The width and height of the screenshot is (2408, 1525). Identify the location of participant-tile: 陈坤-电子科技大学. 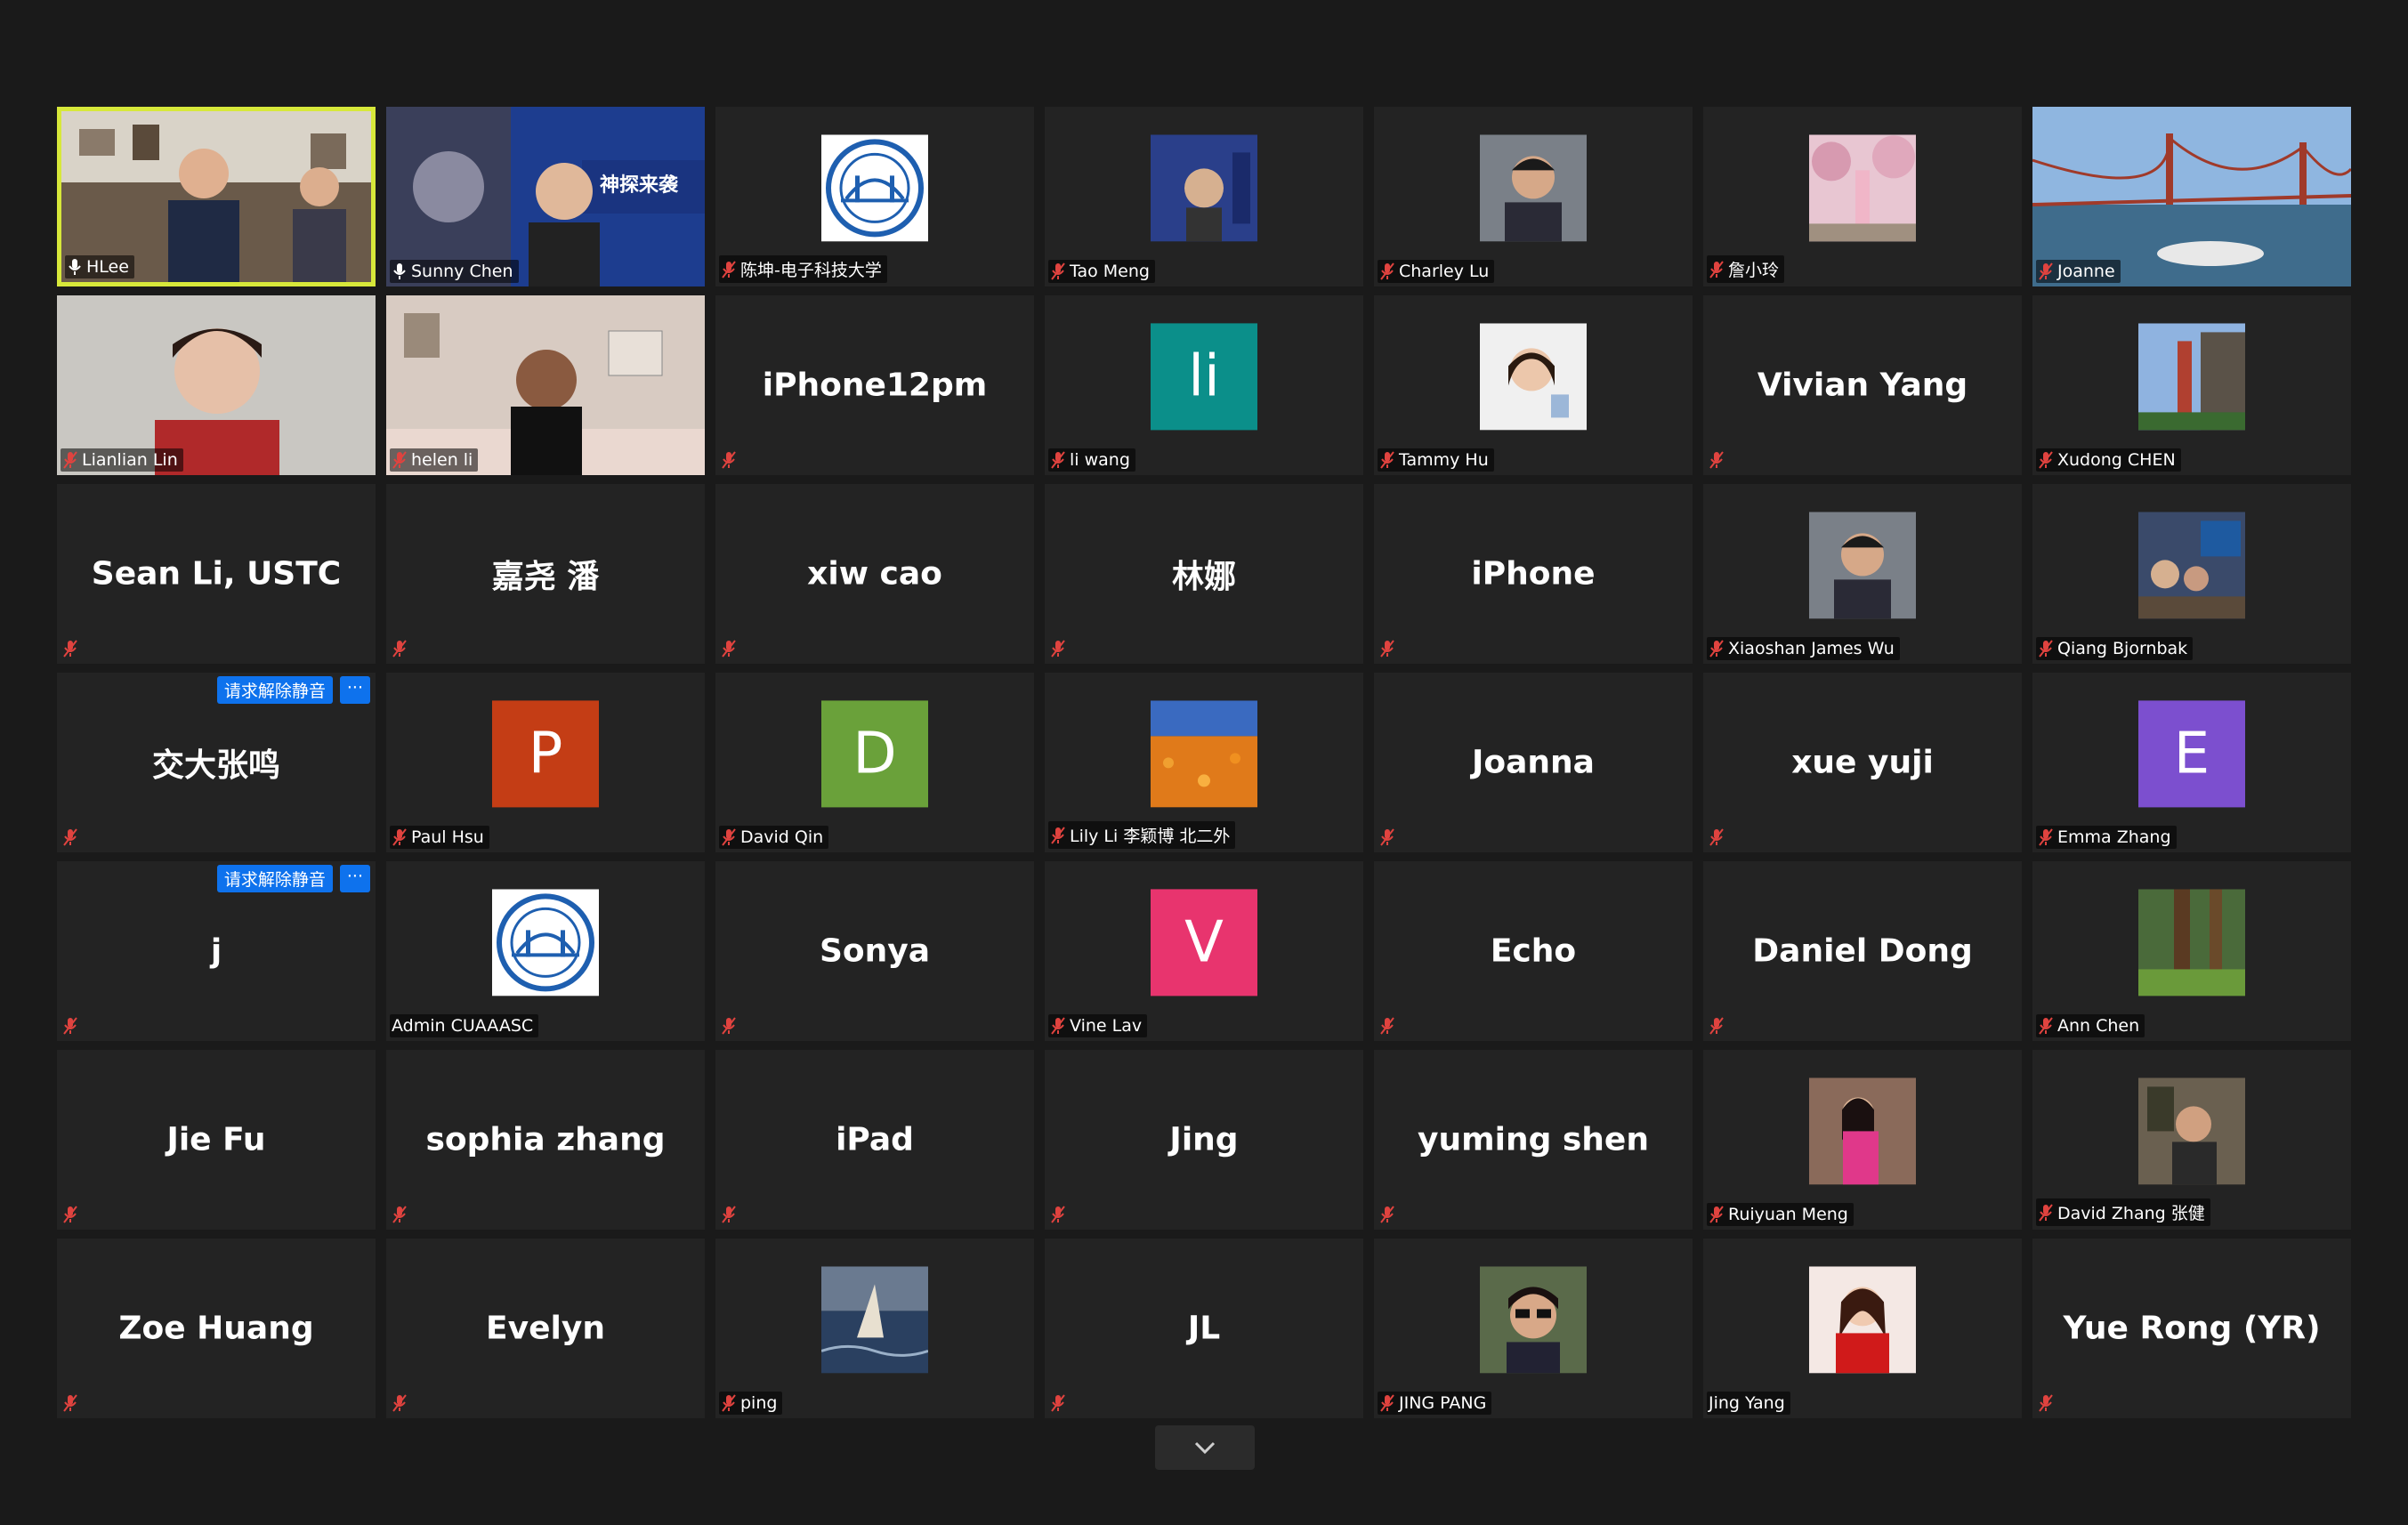
(875, 196).